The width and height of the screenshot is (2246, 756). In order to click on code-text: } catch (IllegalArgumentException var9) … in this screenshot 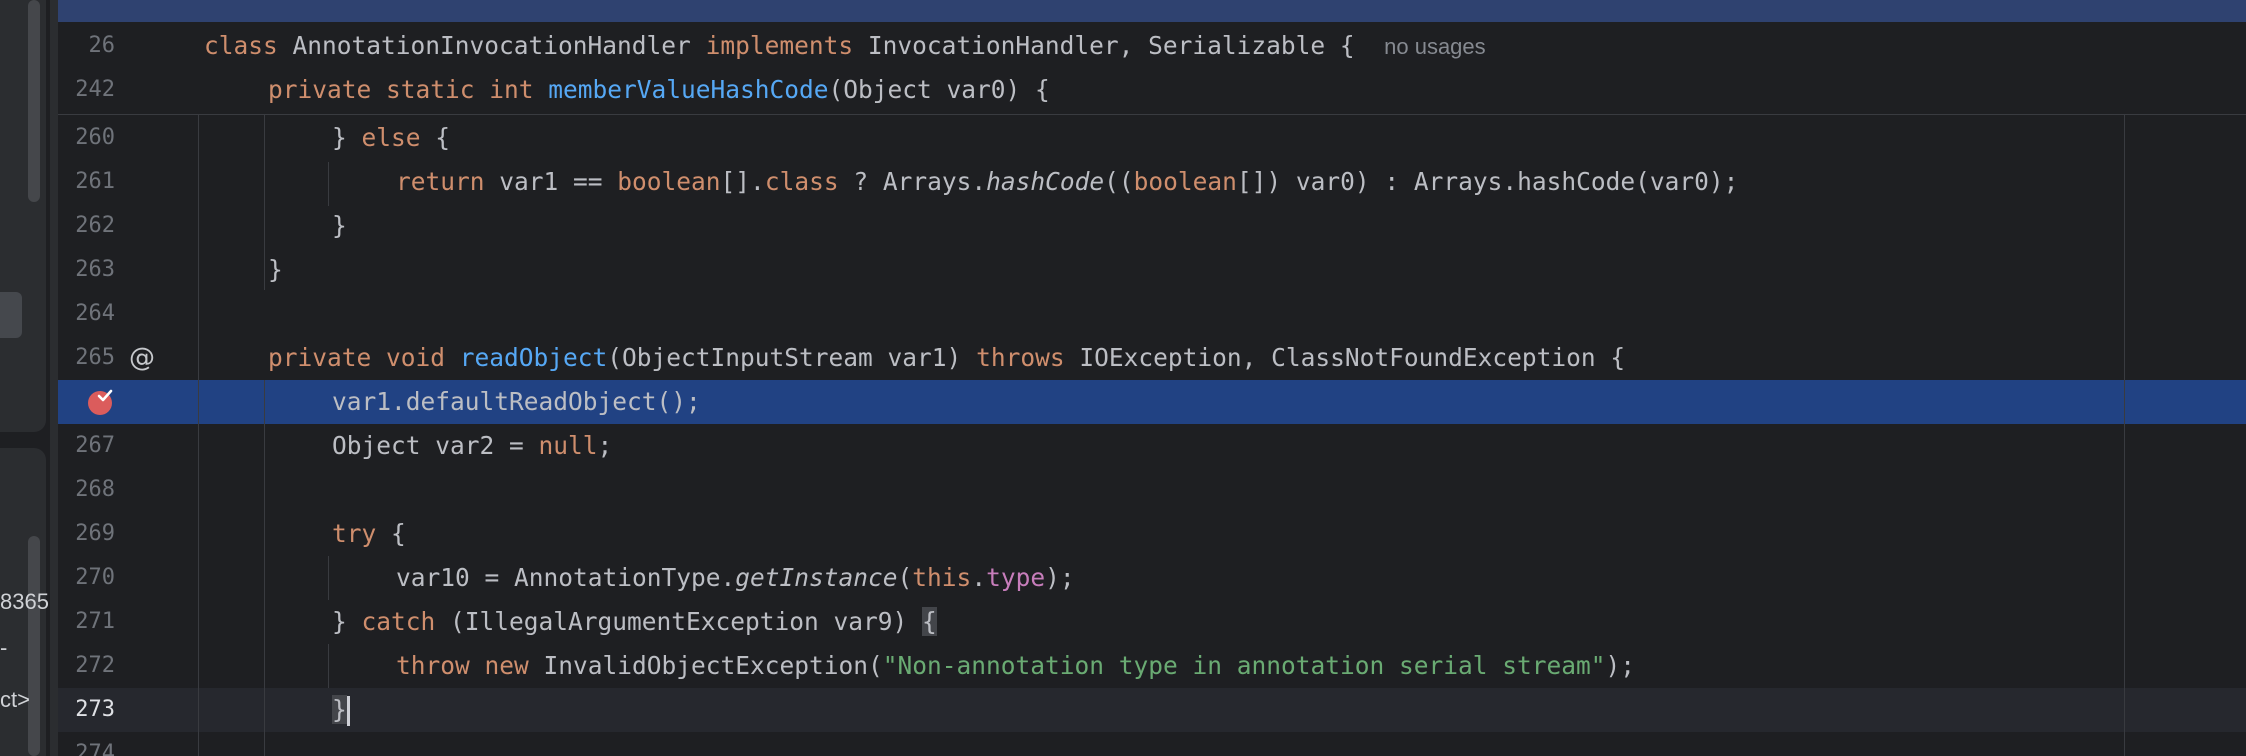, I will do `click(634, 622)`.